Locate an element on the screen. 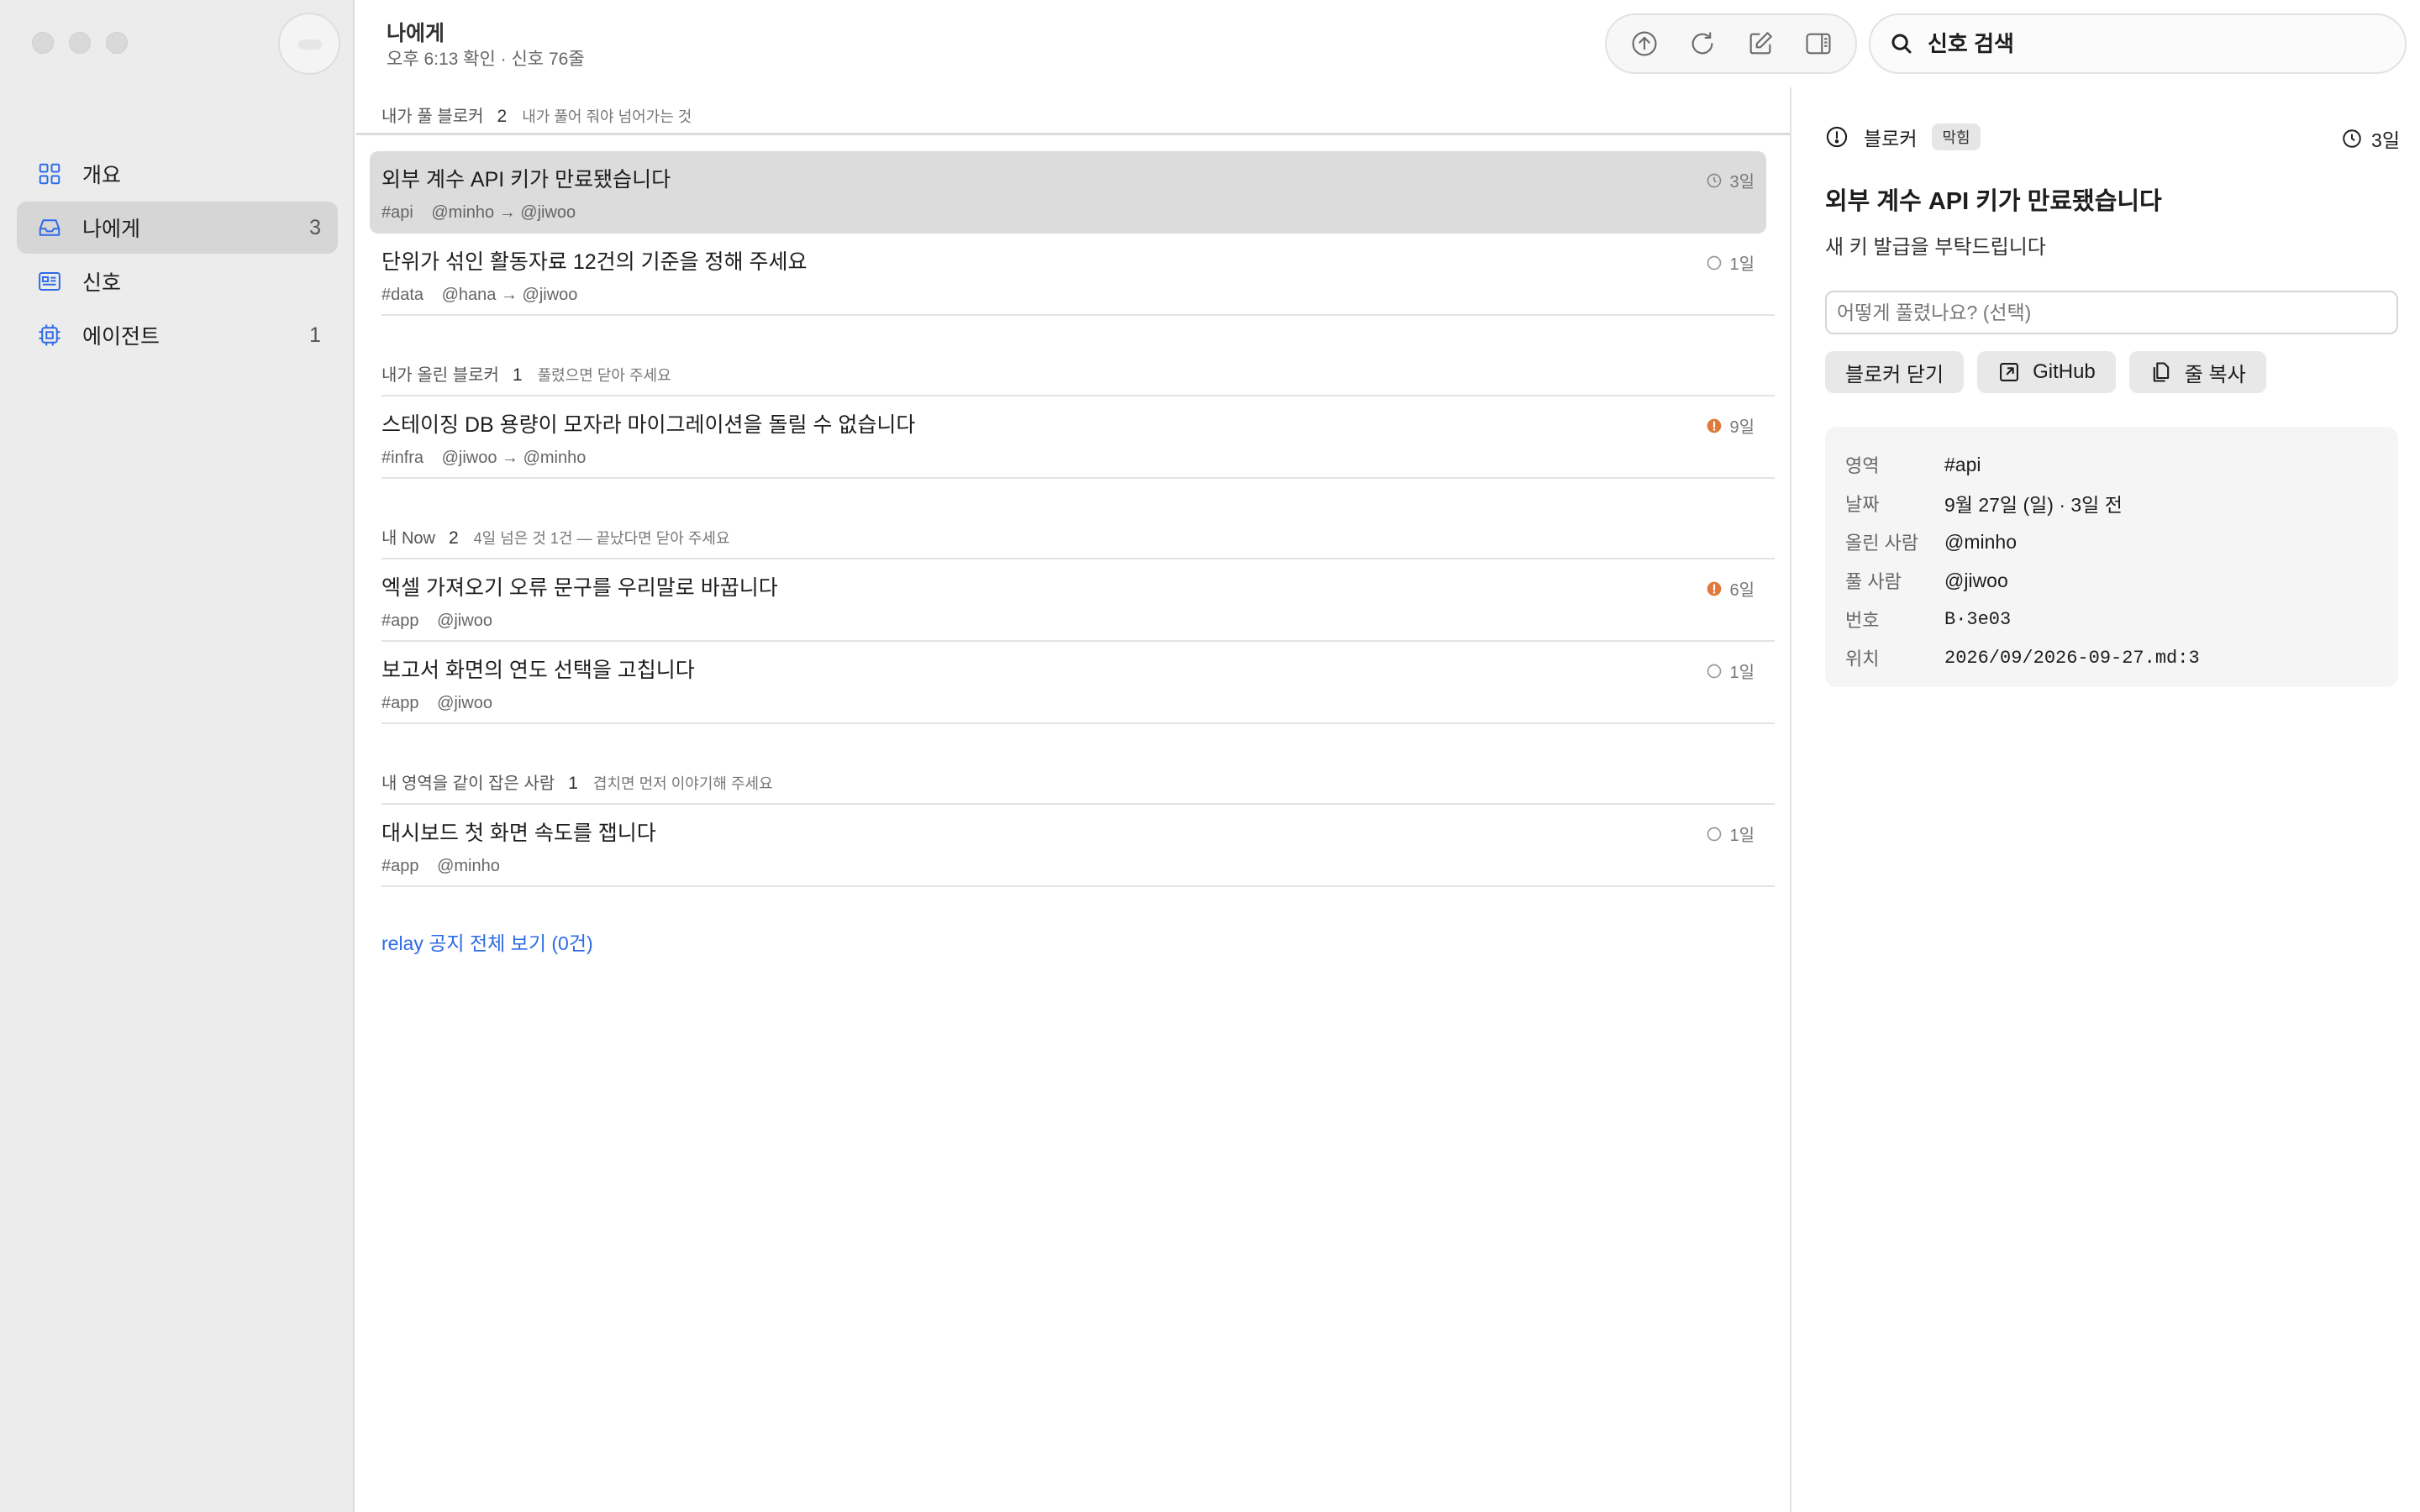 Image resolution: width=2420 pixels, height=1512 pixels. minimize-window-button is located at coordinates (80, 43).